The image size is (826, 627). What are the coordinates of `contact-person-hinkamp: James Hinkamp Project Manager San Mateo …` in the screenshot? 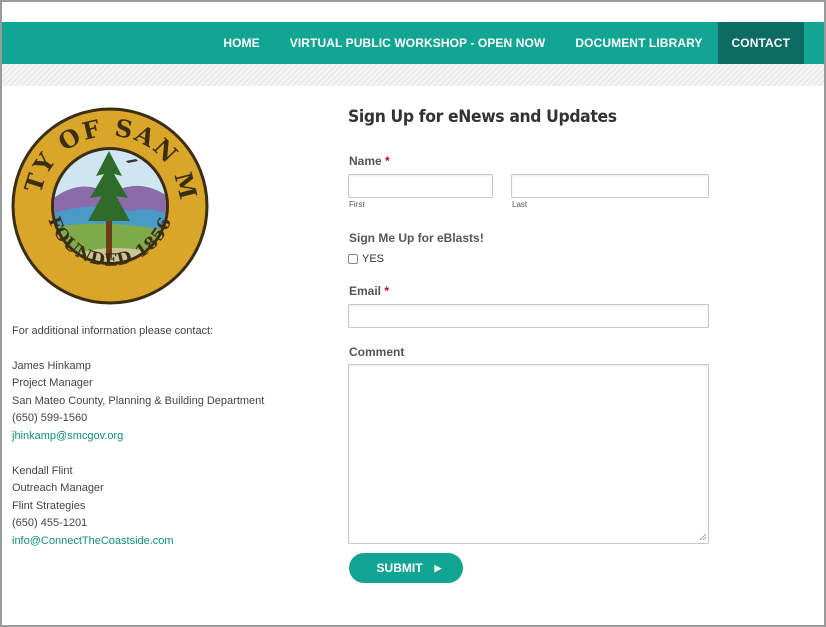 It's located at (138, 402).